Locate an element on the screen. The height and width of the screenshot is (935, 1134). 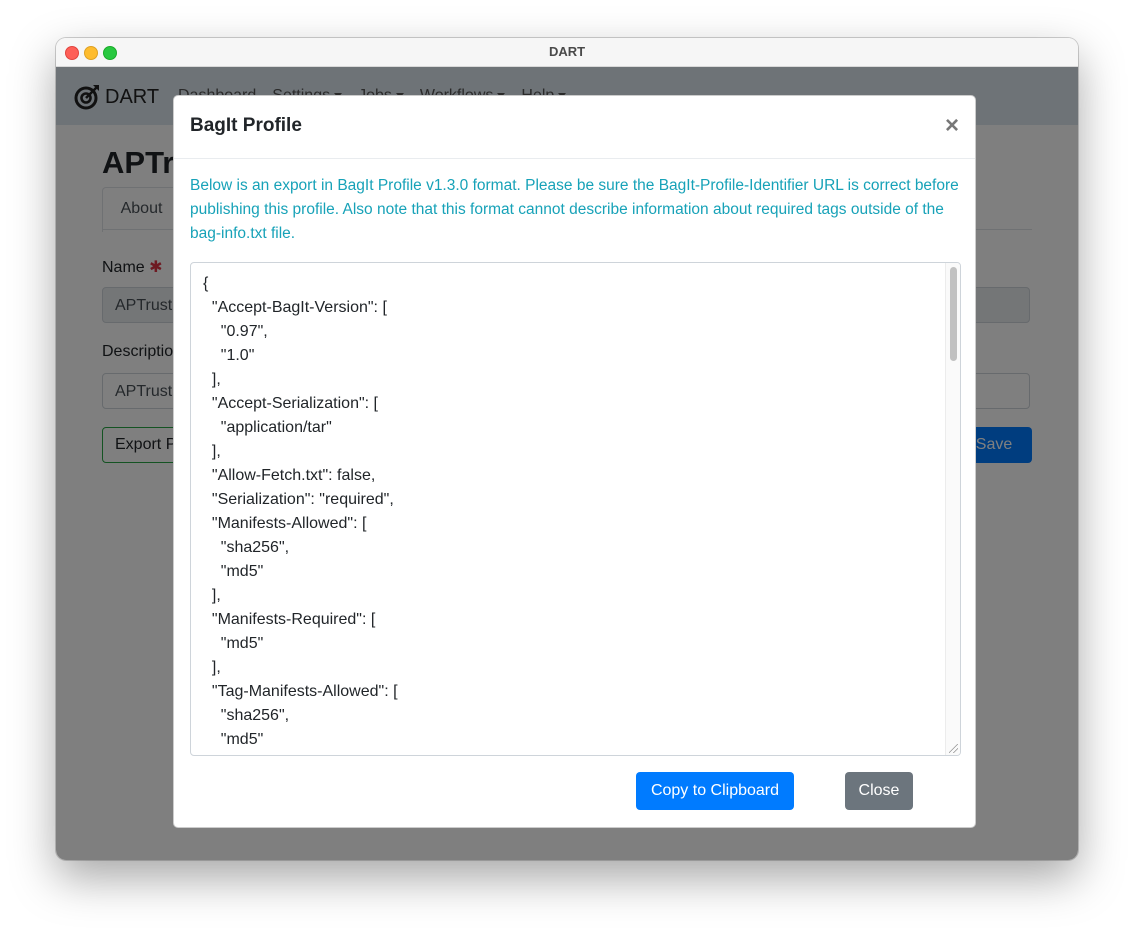
close-icon: × is located at coordinates (952, 126).